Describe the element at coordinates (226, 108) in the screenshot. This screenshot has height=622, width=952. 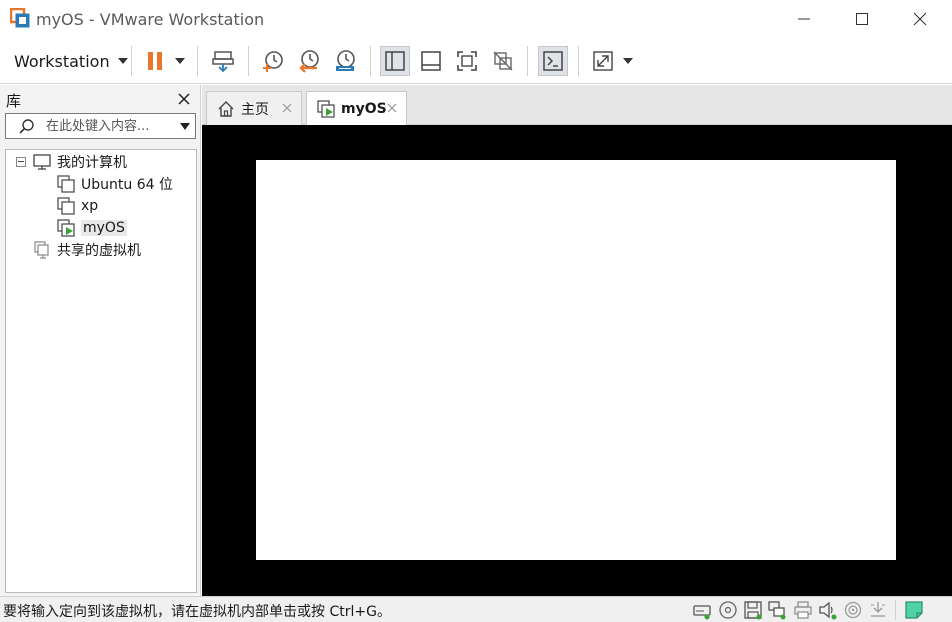
I see `home-icon` at that location.